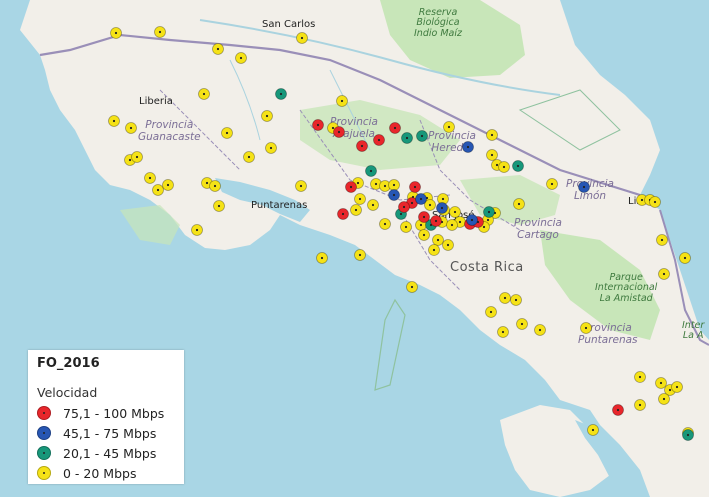 This screenshot has width=709, height=497. Describe the element at coordinates (114, 413) in the screenshot. I see `legend-label-75-100: 75,1 - 100 Mbps` at that location.